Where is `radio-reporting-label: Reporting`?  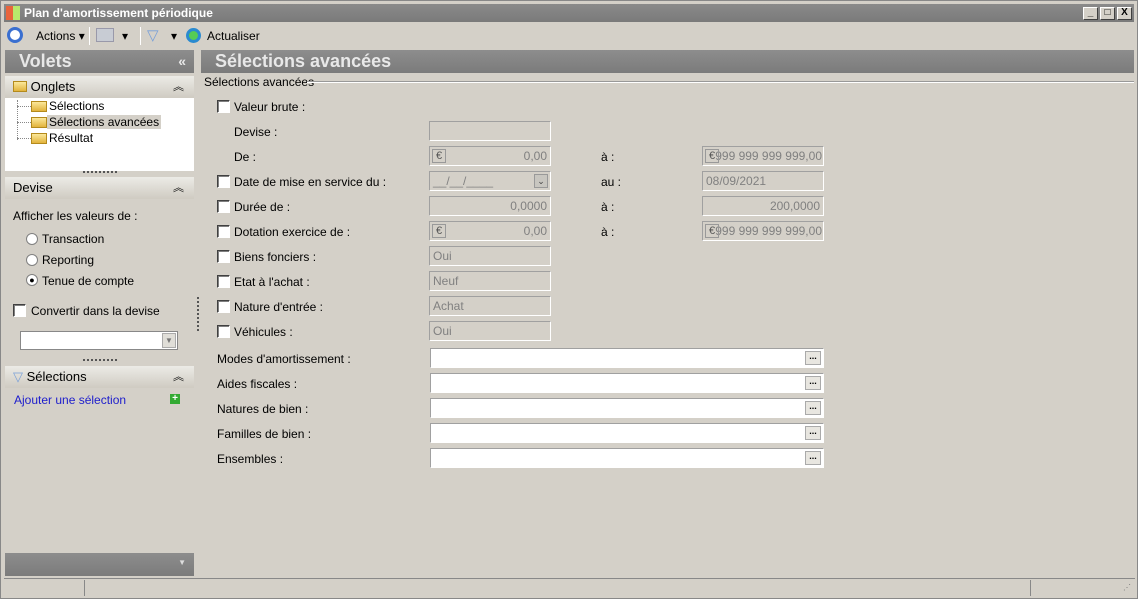 radio-reporting-label: Reporting is located at coordinates (68, 260).